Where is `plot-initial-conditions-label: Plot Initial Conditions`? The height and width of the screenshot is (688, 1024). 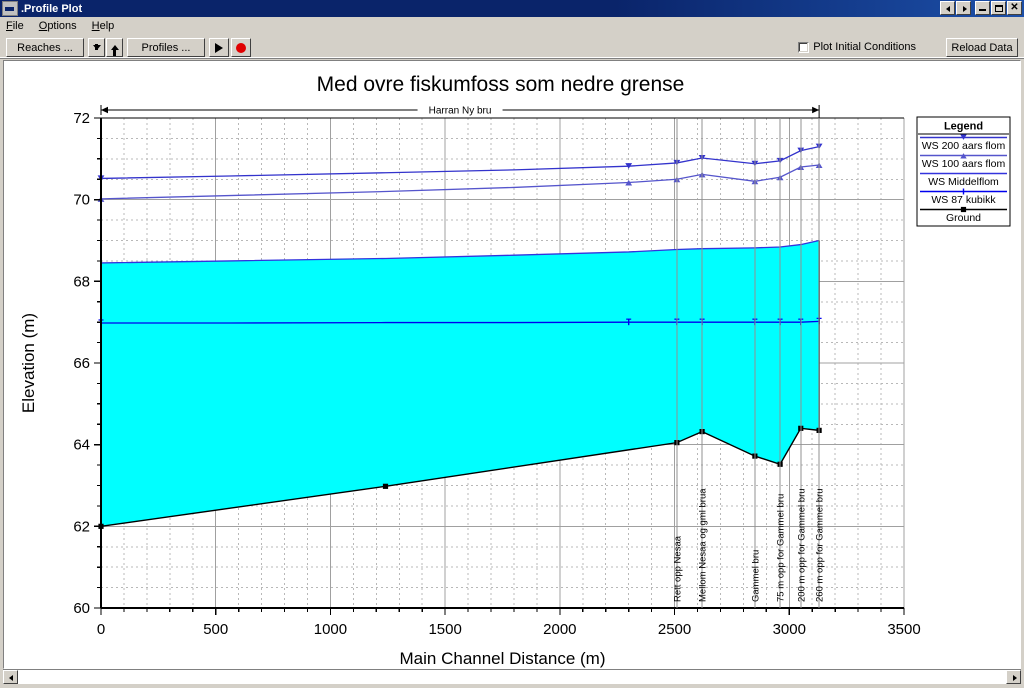 plot-initial-conditions-label: Plot Initial Conditions is located at coordinates (864, 47).